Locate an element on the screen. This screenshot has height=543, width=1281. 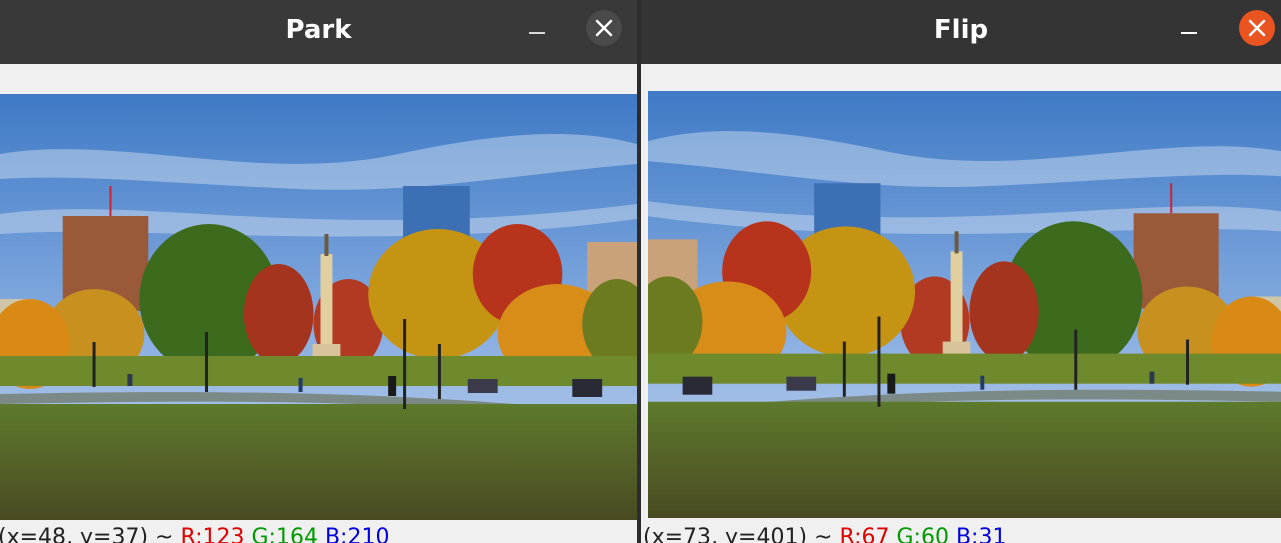
park-titlebar: Park is located at coordinates (318, 32).